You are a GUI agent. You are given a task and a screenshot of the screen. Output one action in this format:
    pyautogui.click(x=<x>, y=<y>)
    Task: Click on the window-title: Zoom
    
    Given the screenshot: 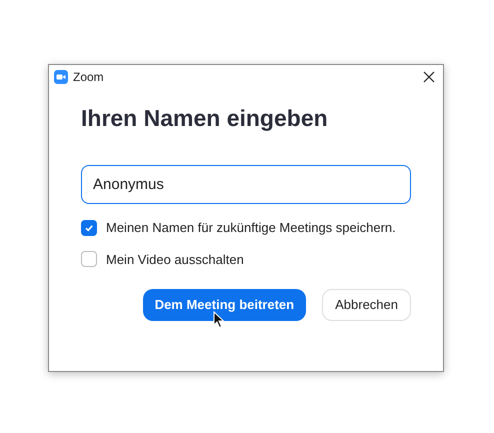 What is the action you would take?
    pyautogui.click(x=88, y=77)
    